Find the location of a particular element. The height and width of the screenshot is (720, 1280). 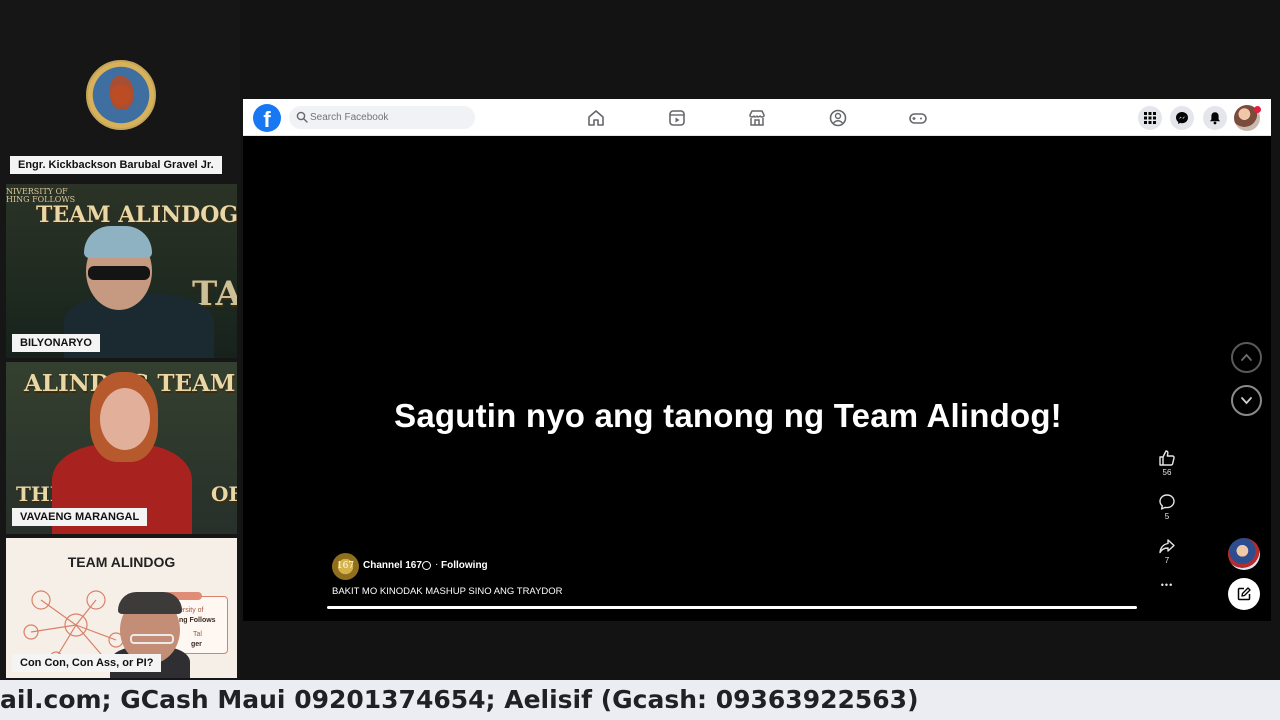

edit-icon is located at coordinates (1244, 594).